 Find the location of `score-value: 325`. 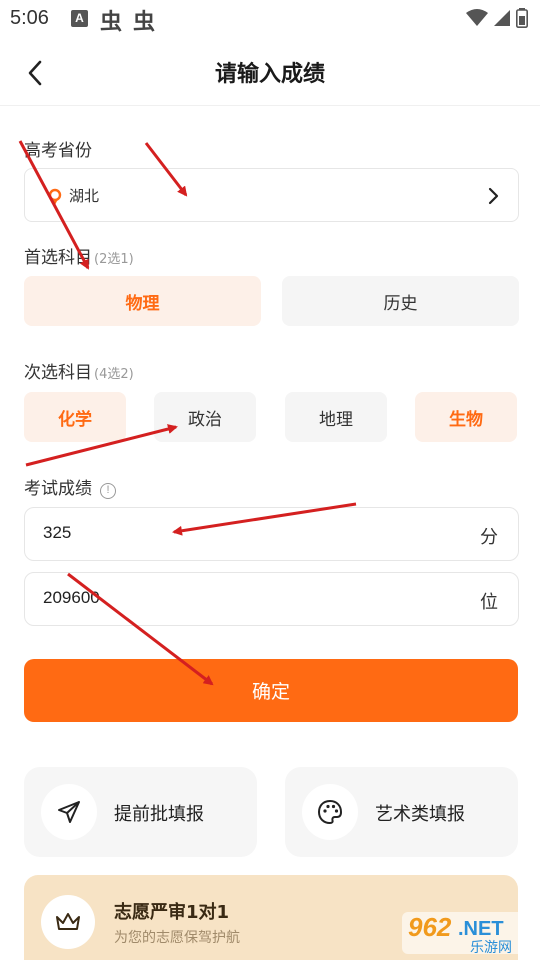

score-value: 325 is located at coordinates (57, 532).